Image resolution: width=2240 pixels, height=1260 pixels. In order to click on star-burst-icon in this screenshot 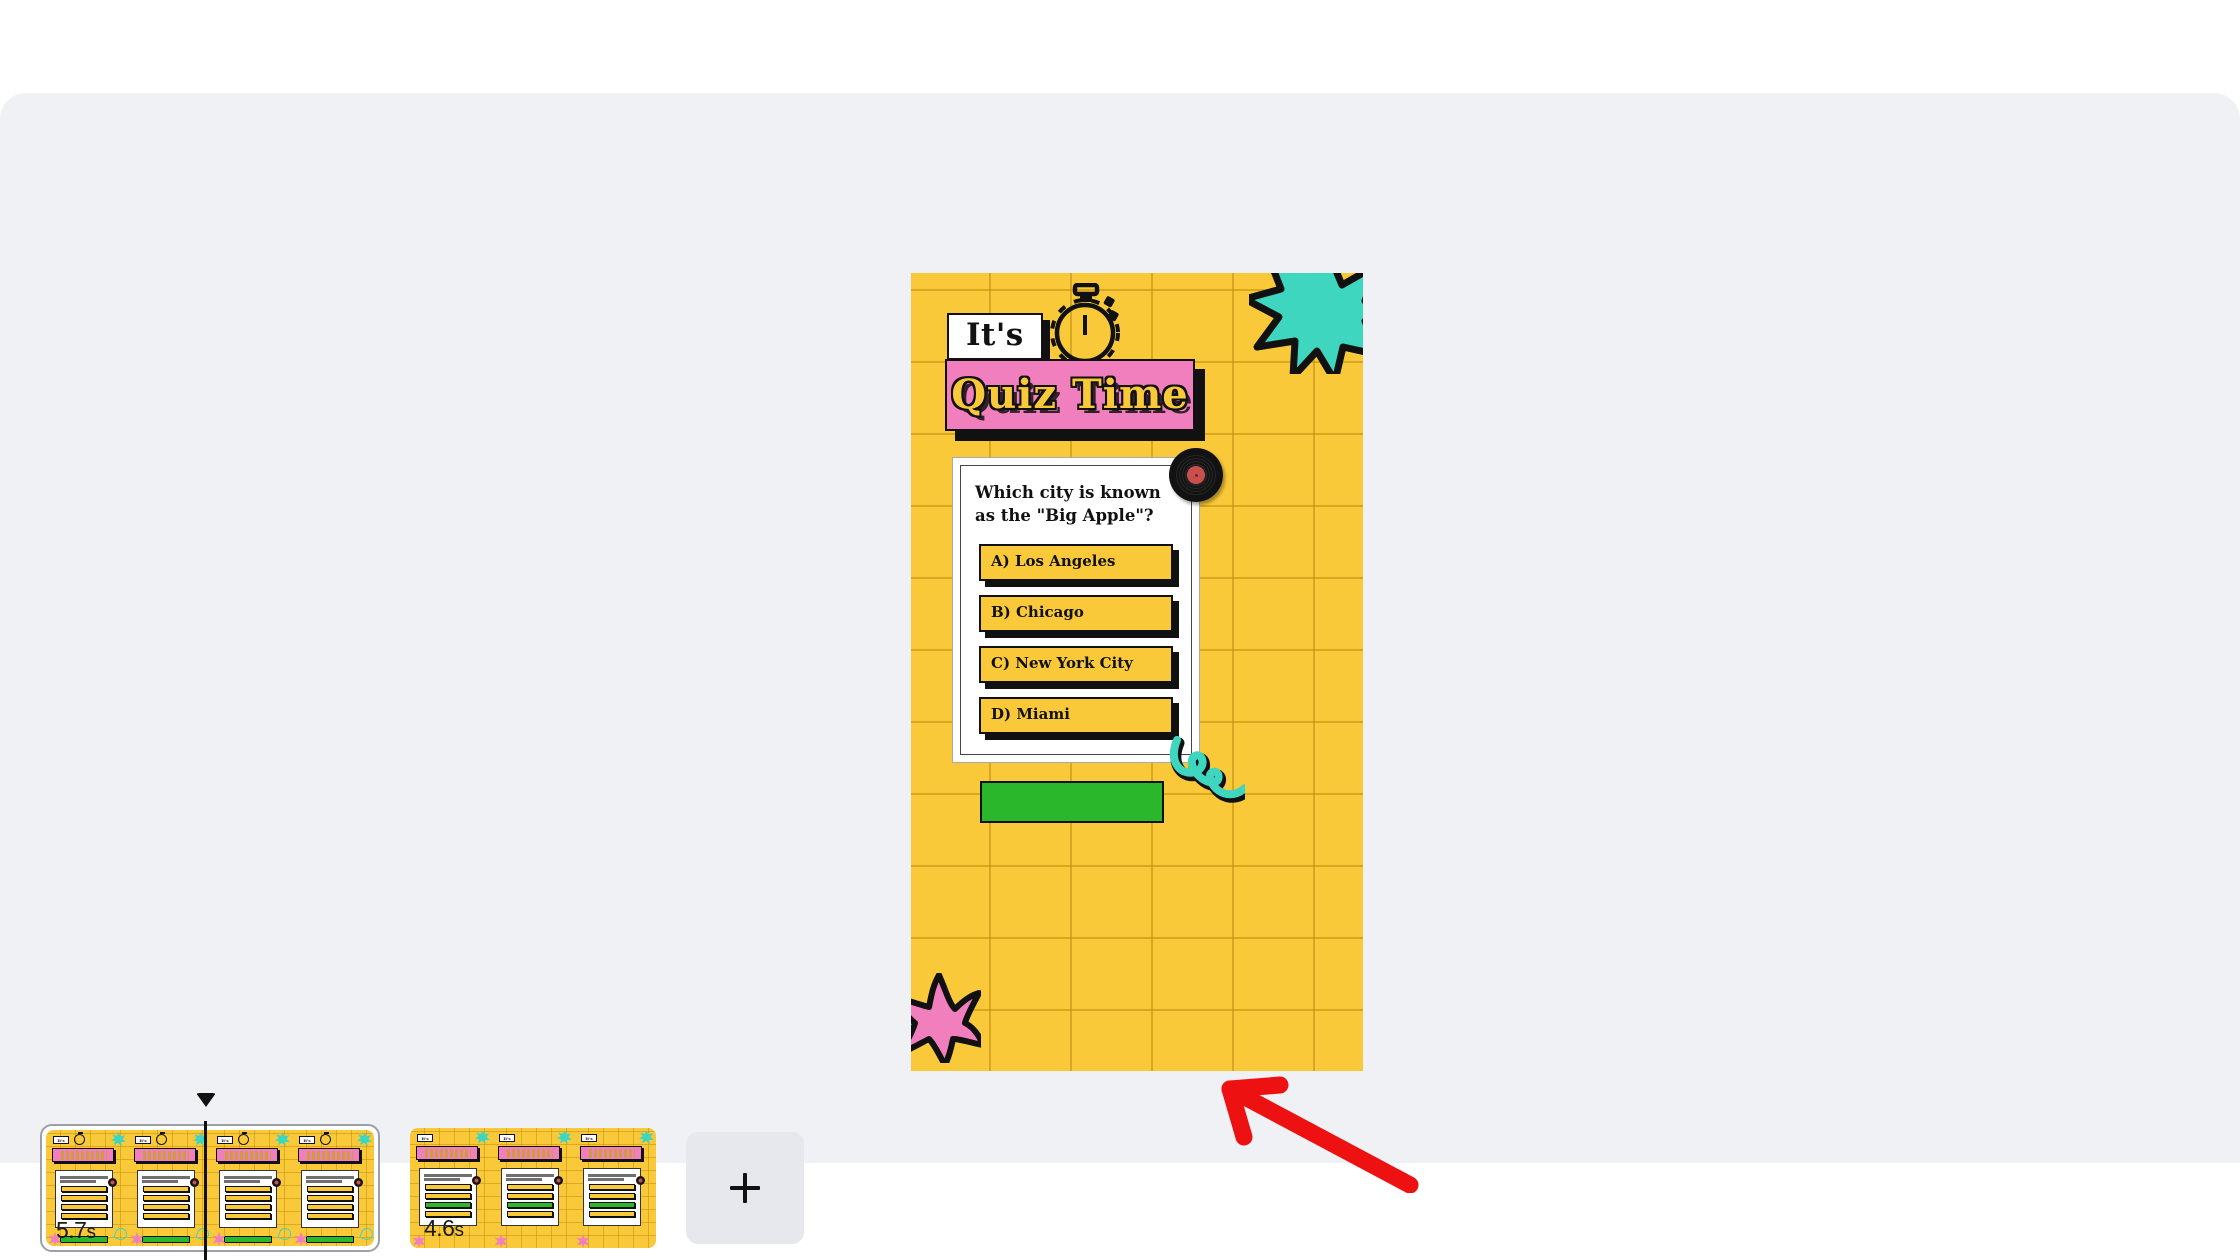, I will do `click(1306, 323)`.